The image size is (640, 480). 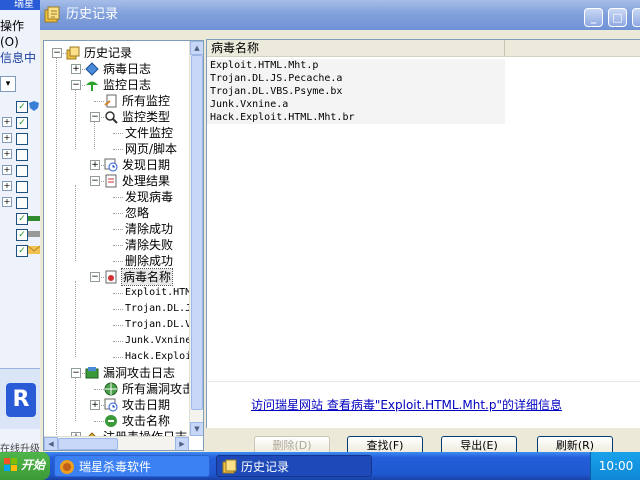 I want to click on history-icon, so click(x=229, y=466).